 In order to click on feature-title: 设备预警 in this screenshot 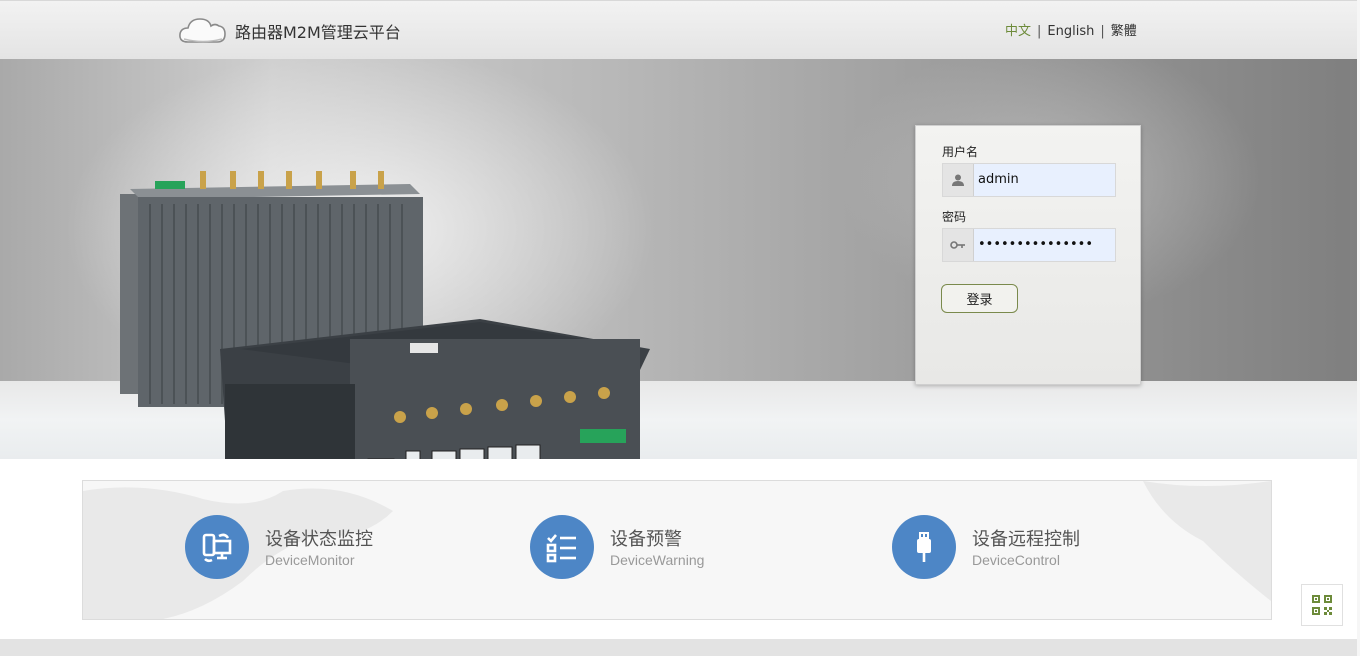, I will do `click(646, 539)`.